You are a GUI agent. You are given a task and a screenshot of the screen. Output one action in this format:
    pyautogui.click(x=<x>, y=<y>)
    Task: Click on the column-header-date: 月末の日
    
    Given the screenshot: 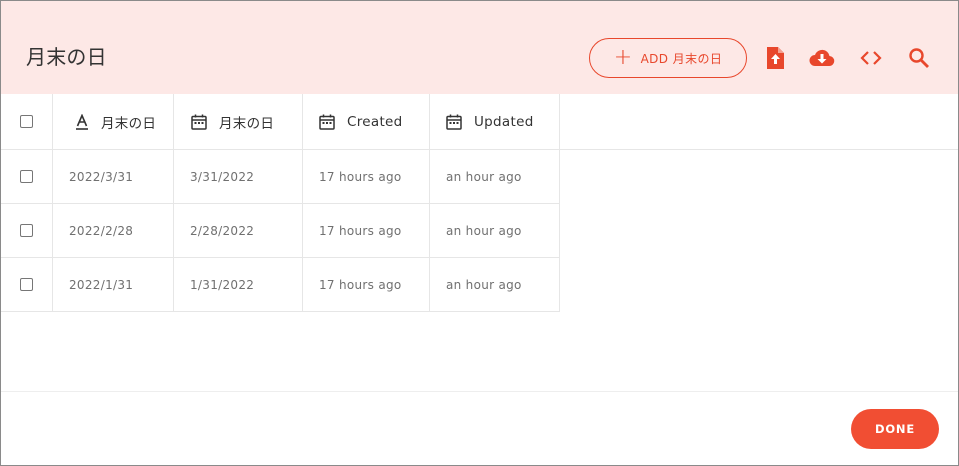 What is the action you would take?
    pyautogui.click(x=238, y=121)
    